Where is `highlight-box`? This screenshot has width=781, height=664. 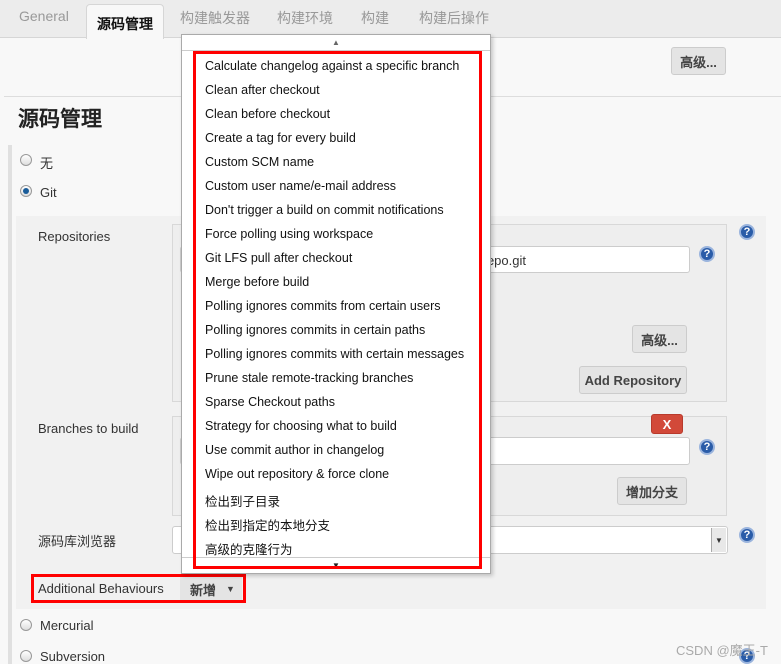
highlight-box is located at coordinates (138, 588).